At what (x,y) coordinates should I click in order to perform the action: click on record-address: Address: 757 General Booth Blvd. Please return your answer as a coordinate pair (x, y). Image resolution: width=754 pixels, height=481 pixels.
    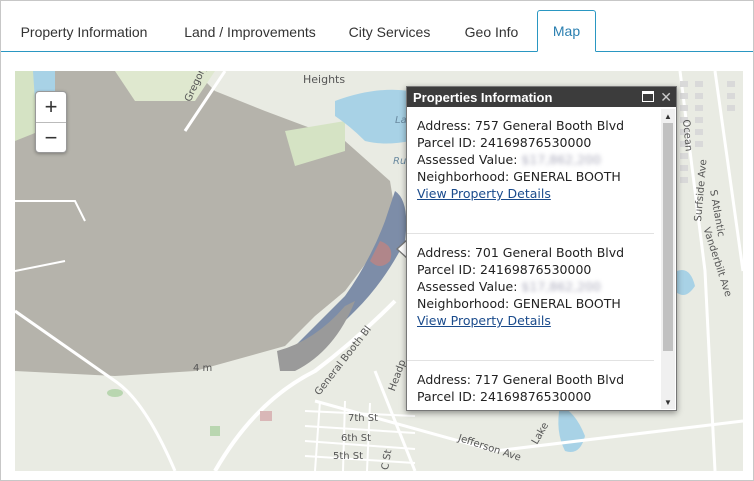
    Looking at the image, I should click on (521, 125).